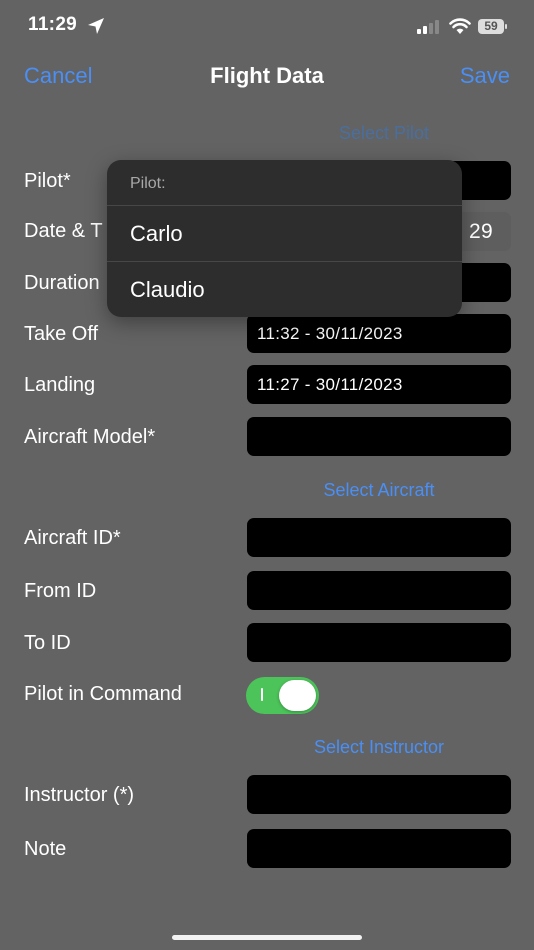 This screenshot has width=534, height=950. I want to click on status-time: 11:29, so click(53, 24).